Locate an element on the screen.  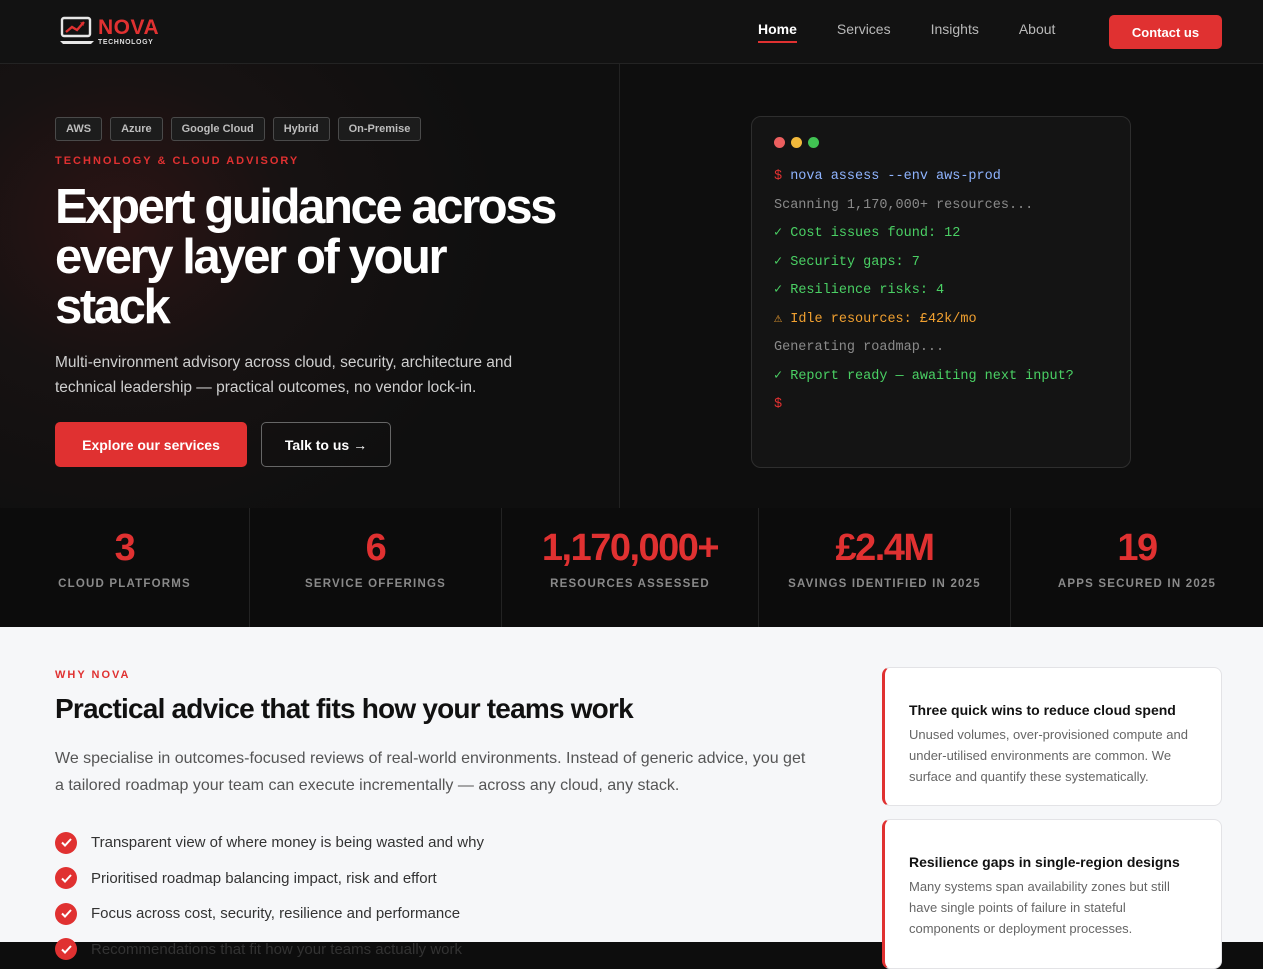
warning-icon: ⚠ is located at coordinates (782, 319).